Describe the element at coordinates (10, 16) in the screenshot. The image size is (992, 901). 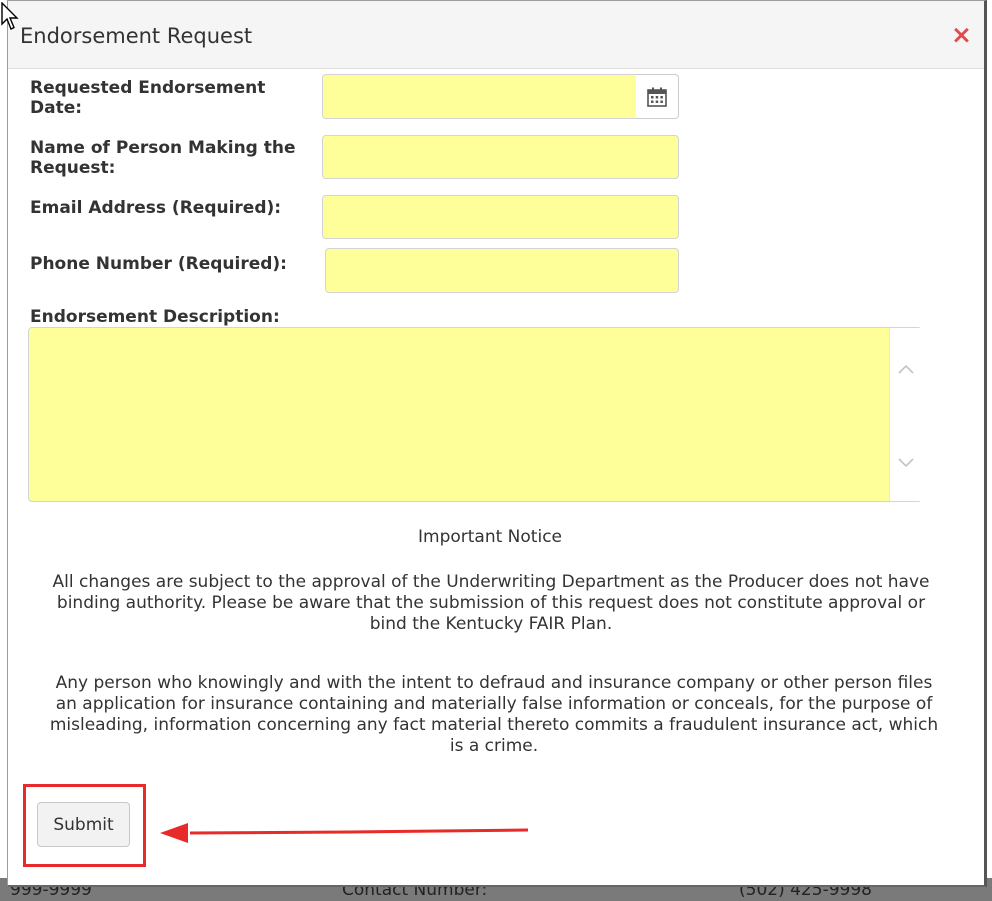
I see `mouse-cursor-icon` at that location.